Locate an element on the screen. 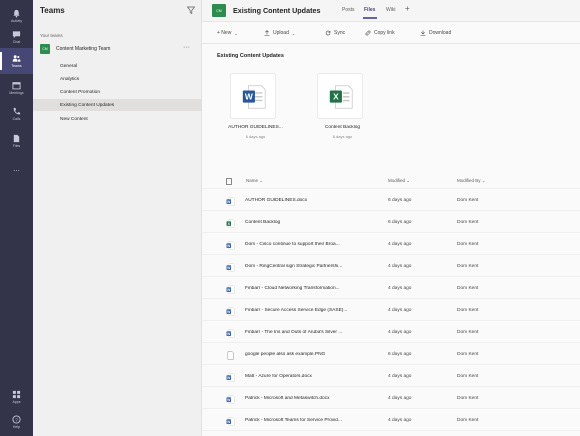  column-modified: Modified ⌄ is located at coordinates (399, 181).